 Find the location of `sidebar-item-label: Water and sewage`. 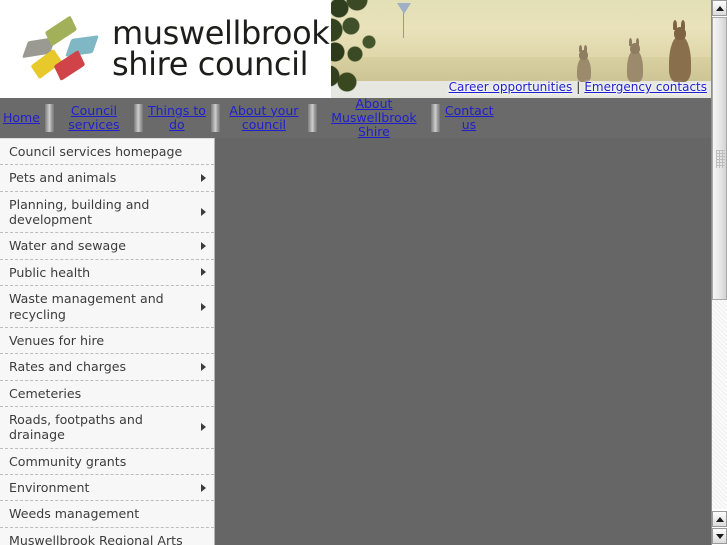

sidebar-item-label: Water and sewage is located at coordinates (67, 246).